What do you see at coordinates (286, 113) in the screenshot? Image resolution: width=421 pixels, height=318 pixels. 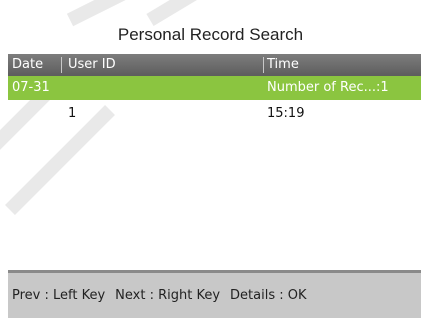 I see `row-time: 15:19` at bounding box center [286, 113].